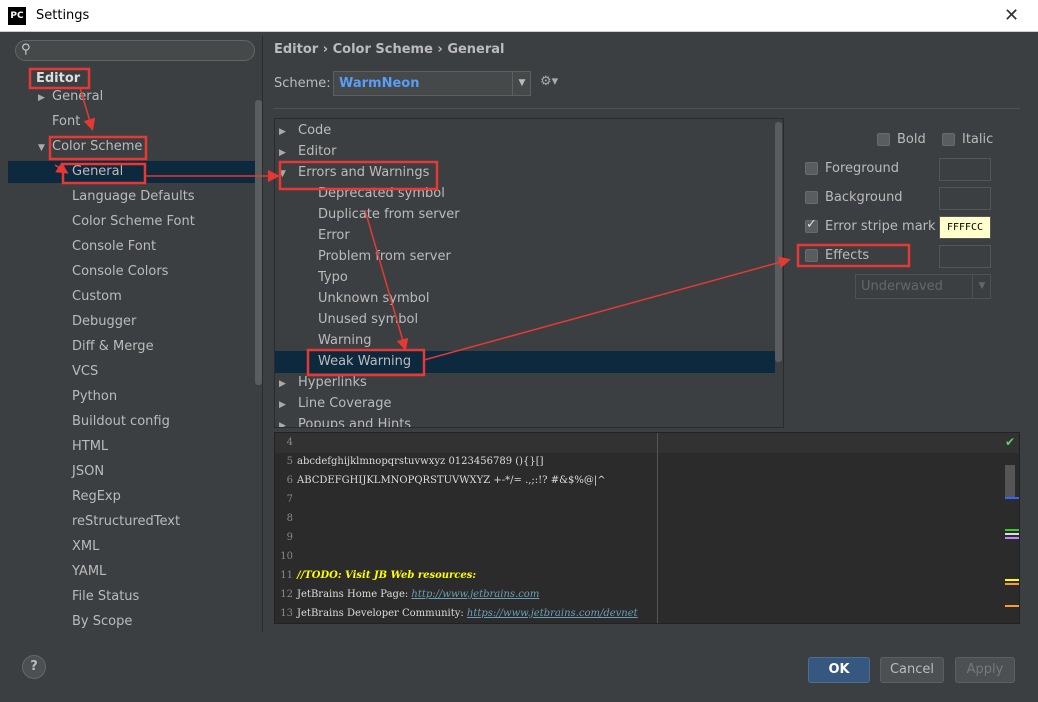  Describe the element at coordinates (525, 215) in the screenshot. I see `attribute-item: Duplicate from server` at that location.